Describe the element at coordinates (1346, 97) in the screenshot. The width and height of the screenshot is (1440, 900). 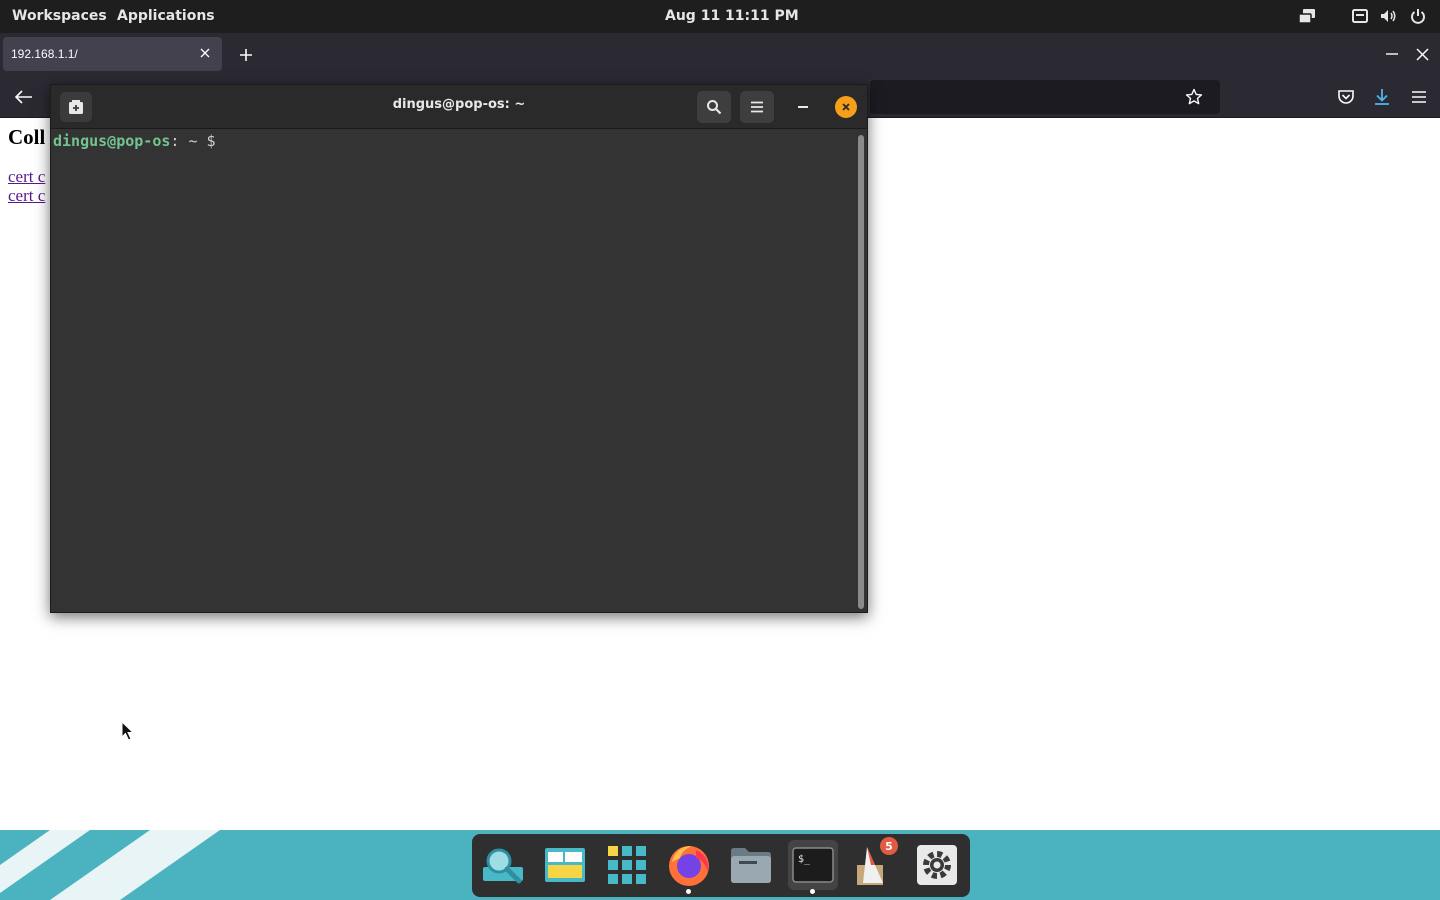
I see `pocket-icon` at that location.